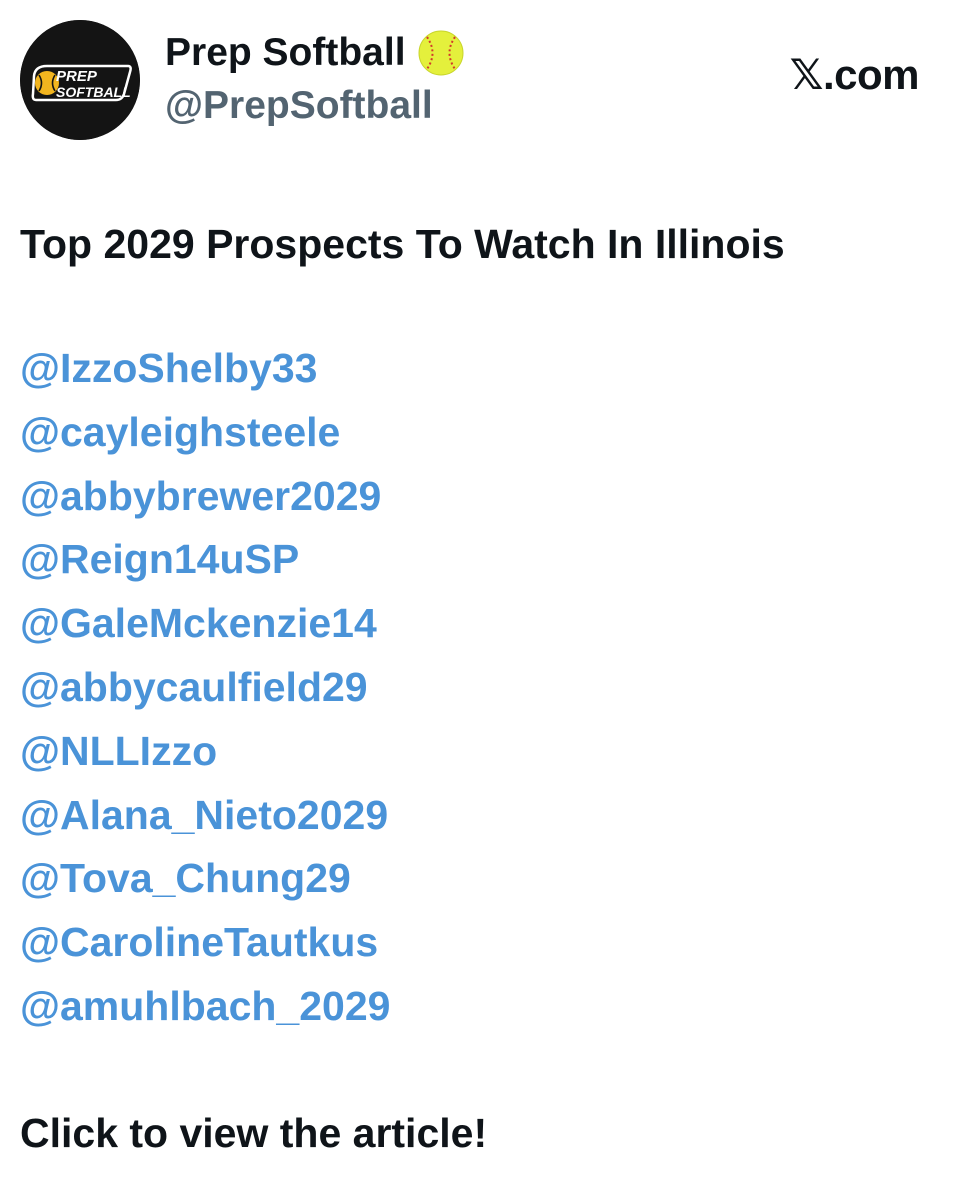 Image resolution: width=973 pixels, height=1200 pixels. I want to click on display-name-row: Prep Softball, so click(314, 53).